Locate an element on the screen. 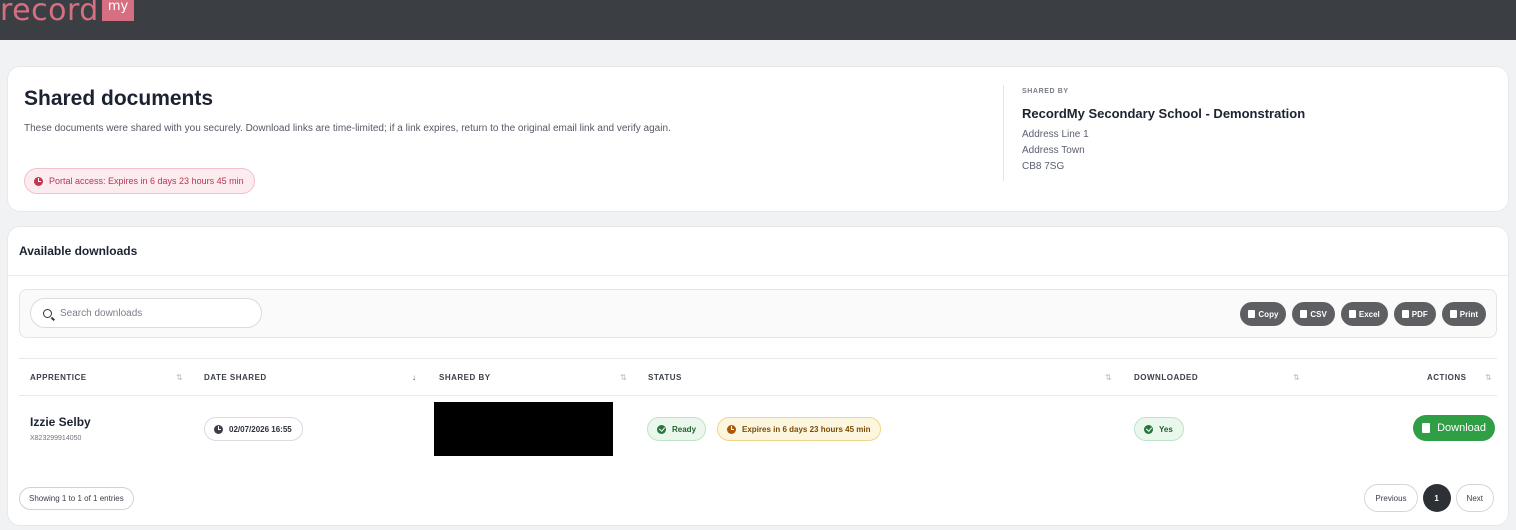 The width and height of the screenshot is (1516, 530). export-buttons: Copy CSV Excel PDF Print is located at coordinates (1363, 314).